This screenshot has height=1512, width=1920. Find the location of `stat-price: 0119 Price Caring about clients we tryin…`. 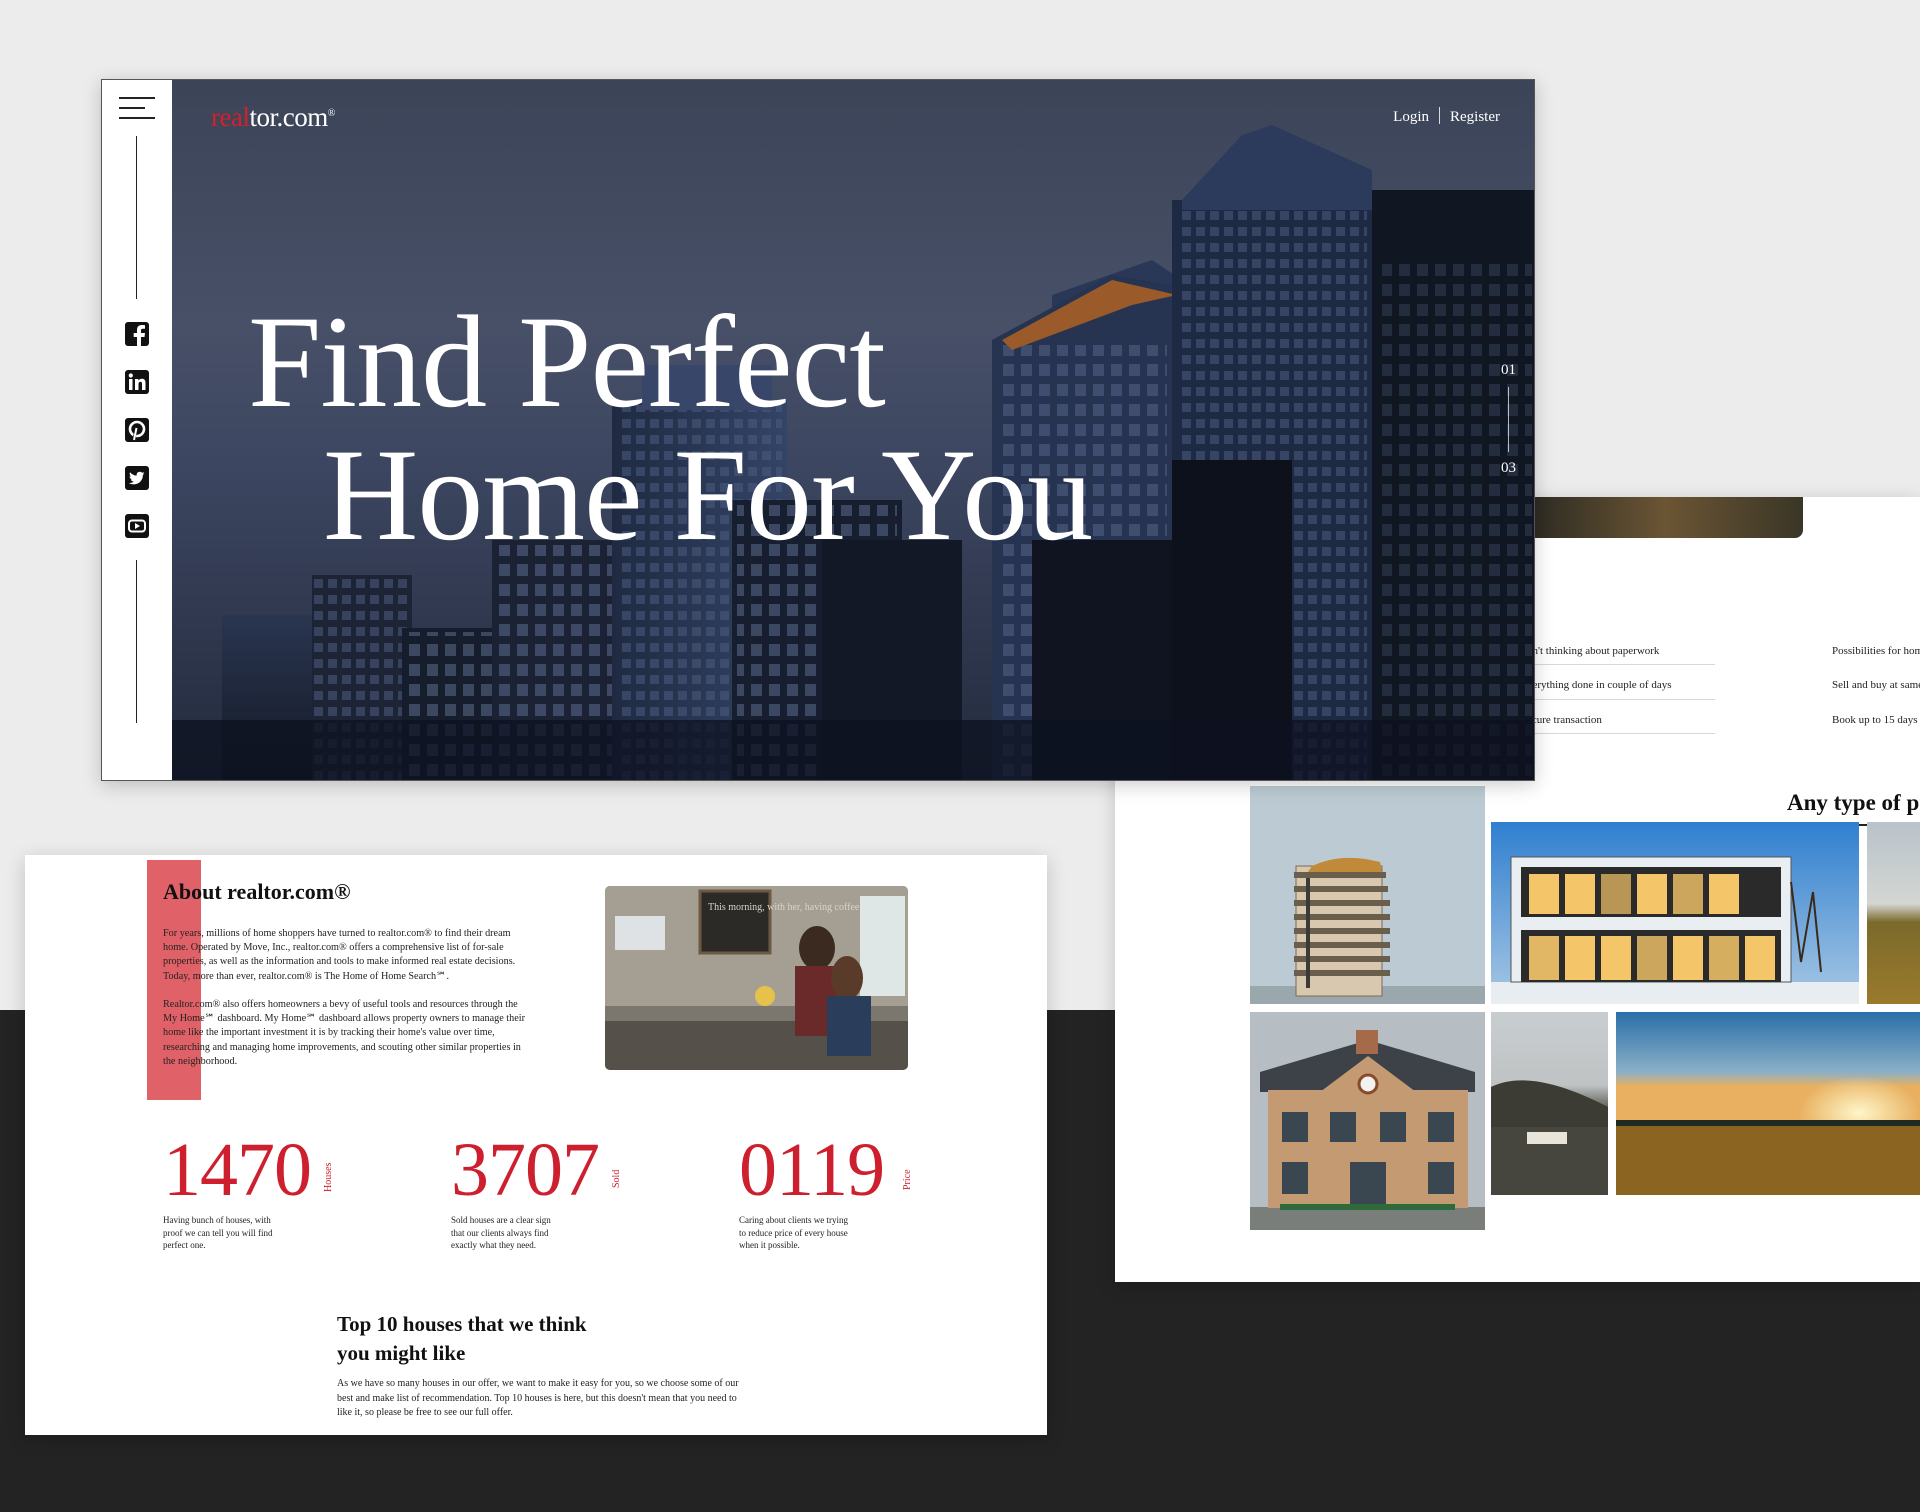

stat-price: 0119 Price Caring about clients we tryin… is located at coordinates (839, 1195).